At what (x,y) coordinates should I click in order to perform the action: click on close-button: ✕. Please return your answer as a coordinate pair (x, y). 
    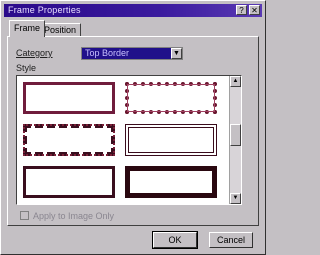
    Looking at the image, I should click on (254, 10).